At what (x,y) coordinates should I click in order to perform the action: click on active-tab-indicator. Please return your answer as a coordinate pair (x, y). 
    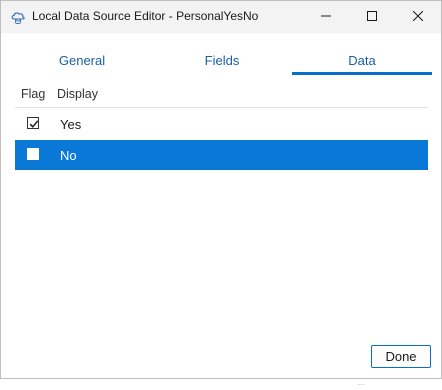
    Looking at the image, I should click on (362, 73).